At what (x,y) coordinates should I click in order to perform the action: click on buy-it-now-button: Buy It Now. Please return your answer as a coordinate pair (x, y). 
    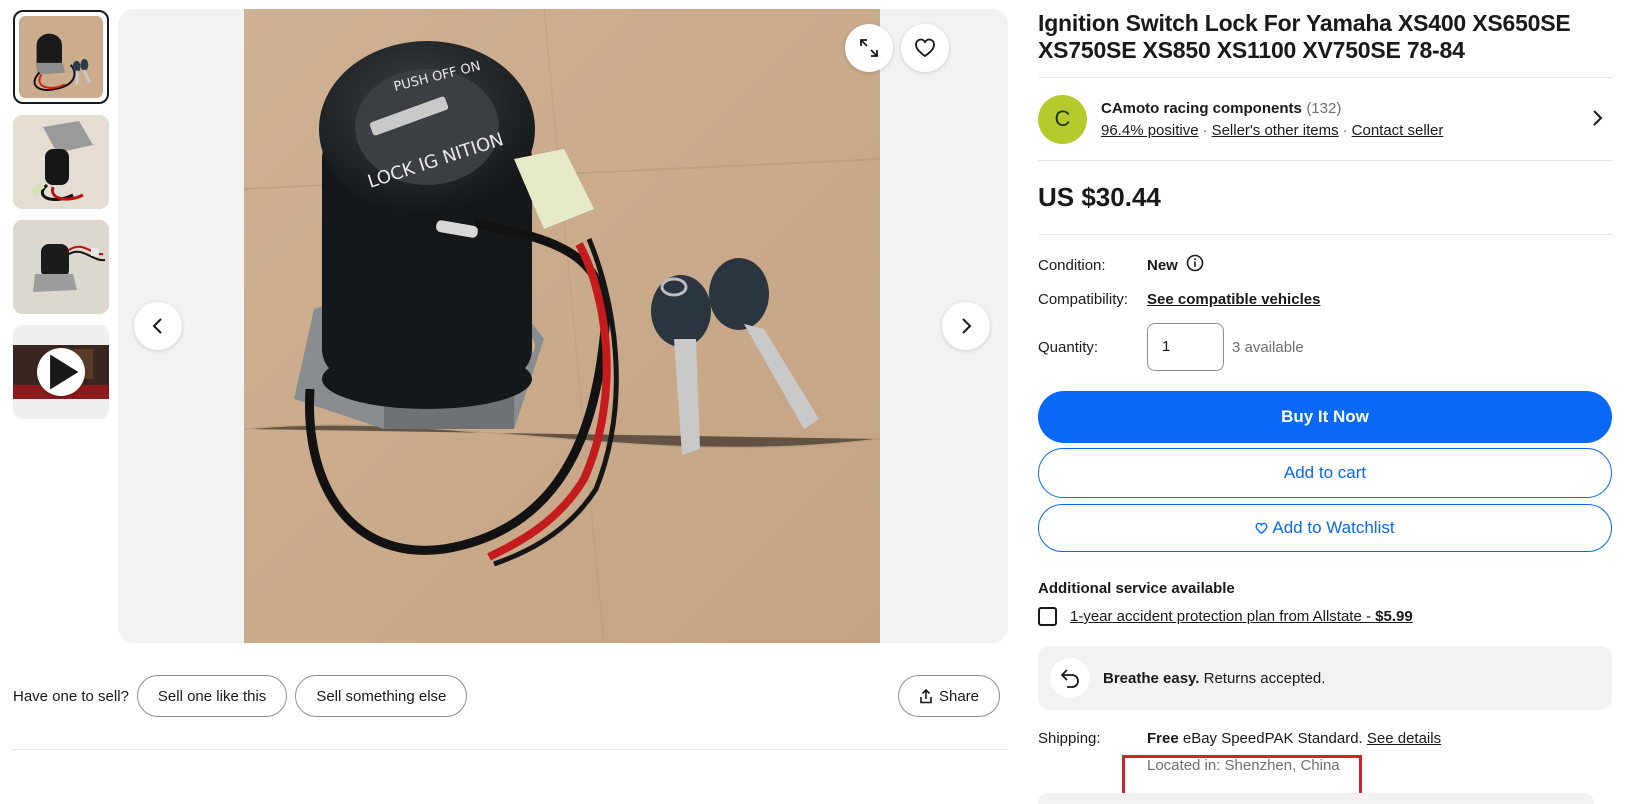
    Looking at the image, I should click on (1325, 417).